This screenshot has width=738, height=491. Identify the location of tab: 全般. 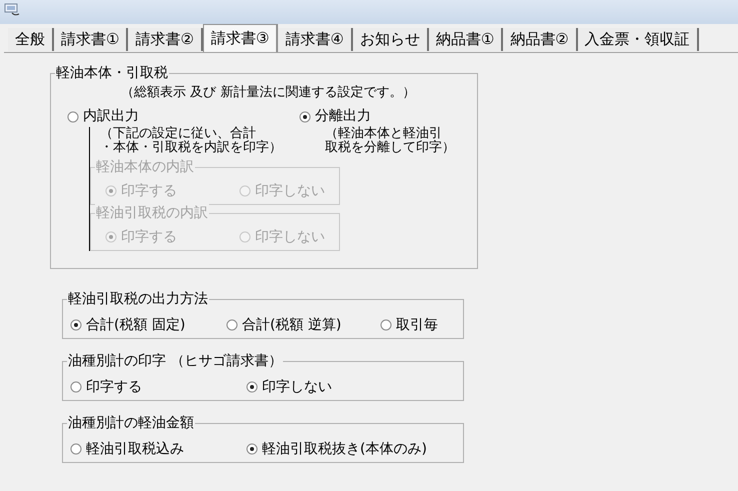
(31, 39).